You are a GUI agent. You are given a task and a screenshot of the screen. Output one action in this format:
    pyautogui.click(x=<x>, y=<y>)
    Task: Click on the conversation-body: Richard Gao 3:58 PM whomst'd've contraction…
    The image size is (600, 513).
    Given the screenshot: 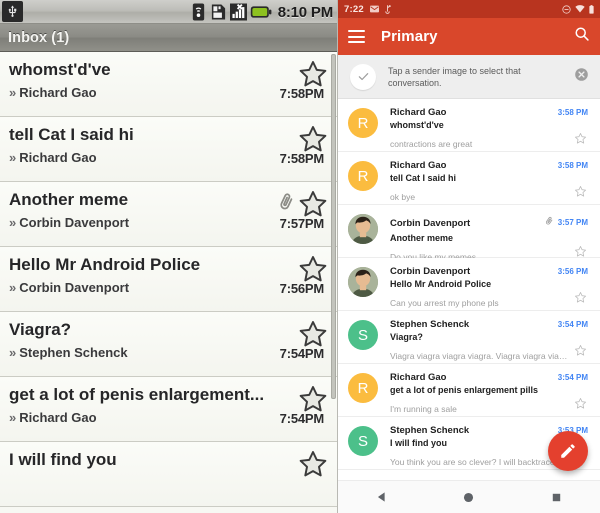 What is the action you would take?
    pyautogui.click(x=484, y=129)
    